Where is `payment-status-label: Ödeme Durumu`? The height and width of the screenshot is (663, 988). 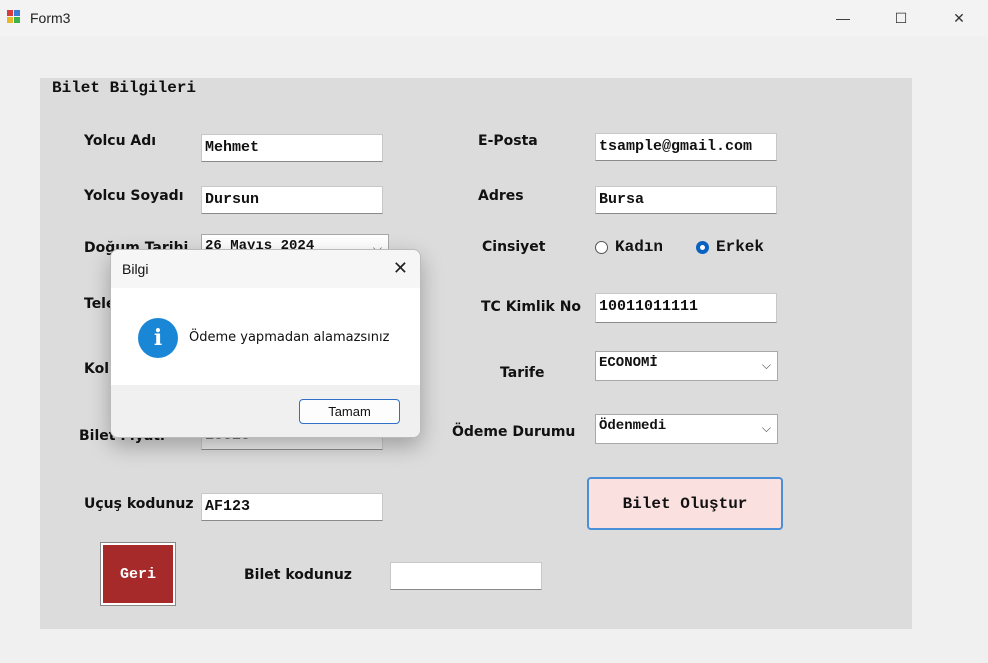
payment-status-label: Ödeme Durumu is located at coordinates (514, 432).